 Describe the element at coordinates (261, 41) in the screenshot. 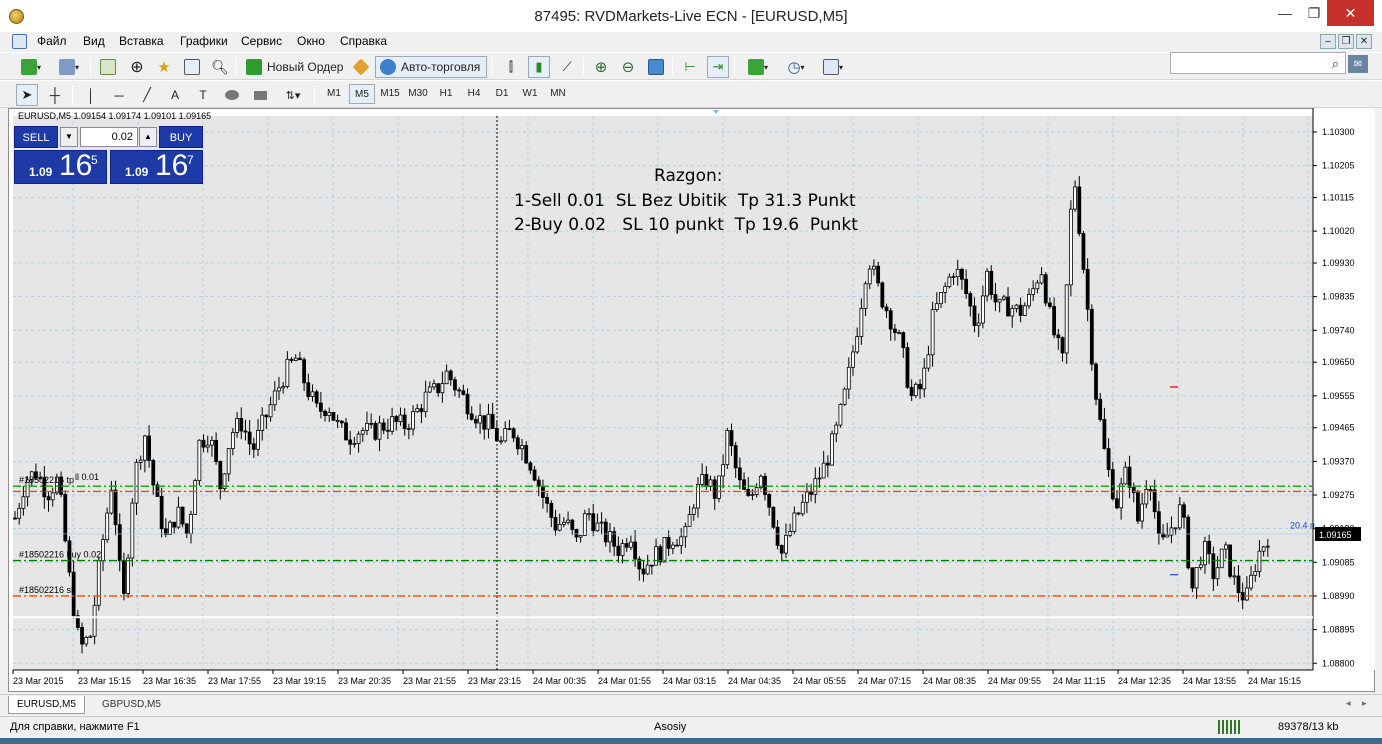

I see `menu-tools: Сервис` at that location.